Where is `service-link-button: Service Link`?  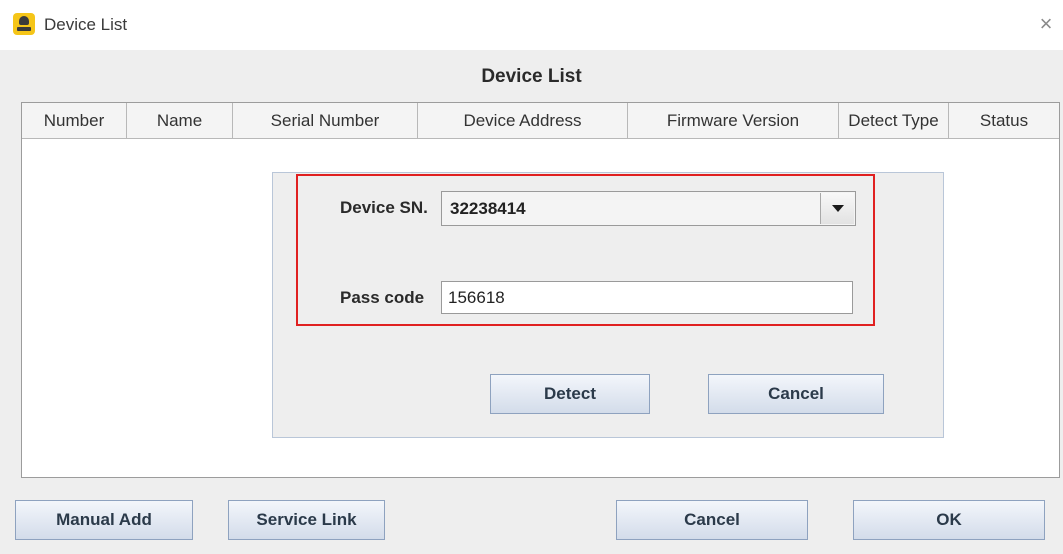
service-link-button: Service Link is located at coordinates (306, 520).